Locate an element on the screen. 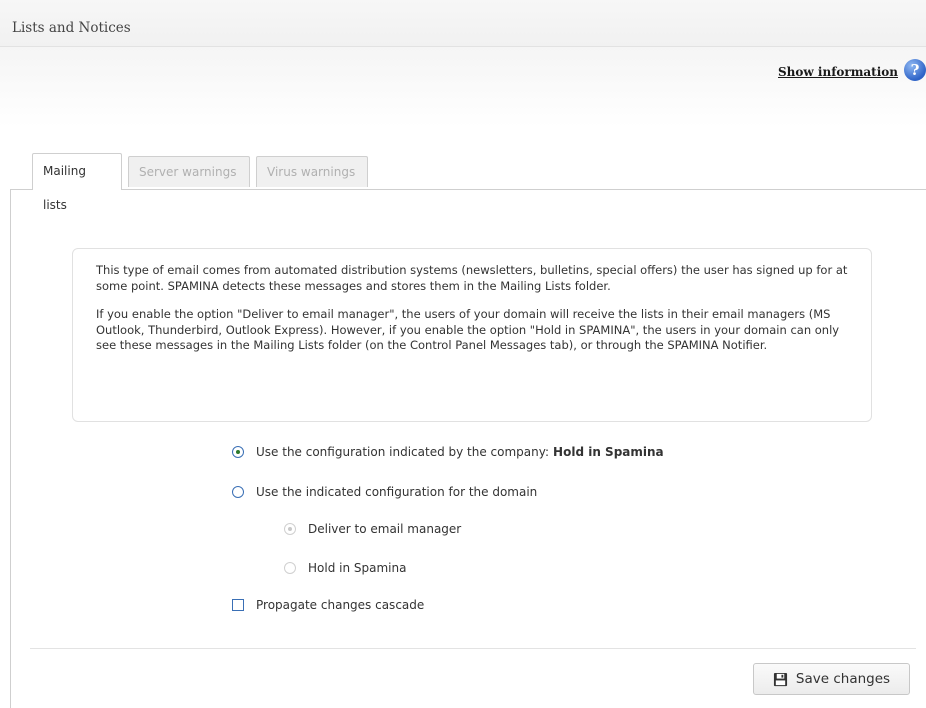 The height and width of the screenshot is (708, 926). deliver-to-email-manager-option: Deliver to email manager is located at coordinates (372, 529).